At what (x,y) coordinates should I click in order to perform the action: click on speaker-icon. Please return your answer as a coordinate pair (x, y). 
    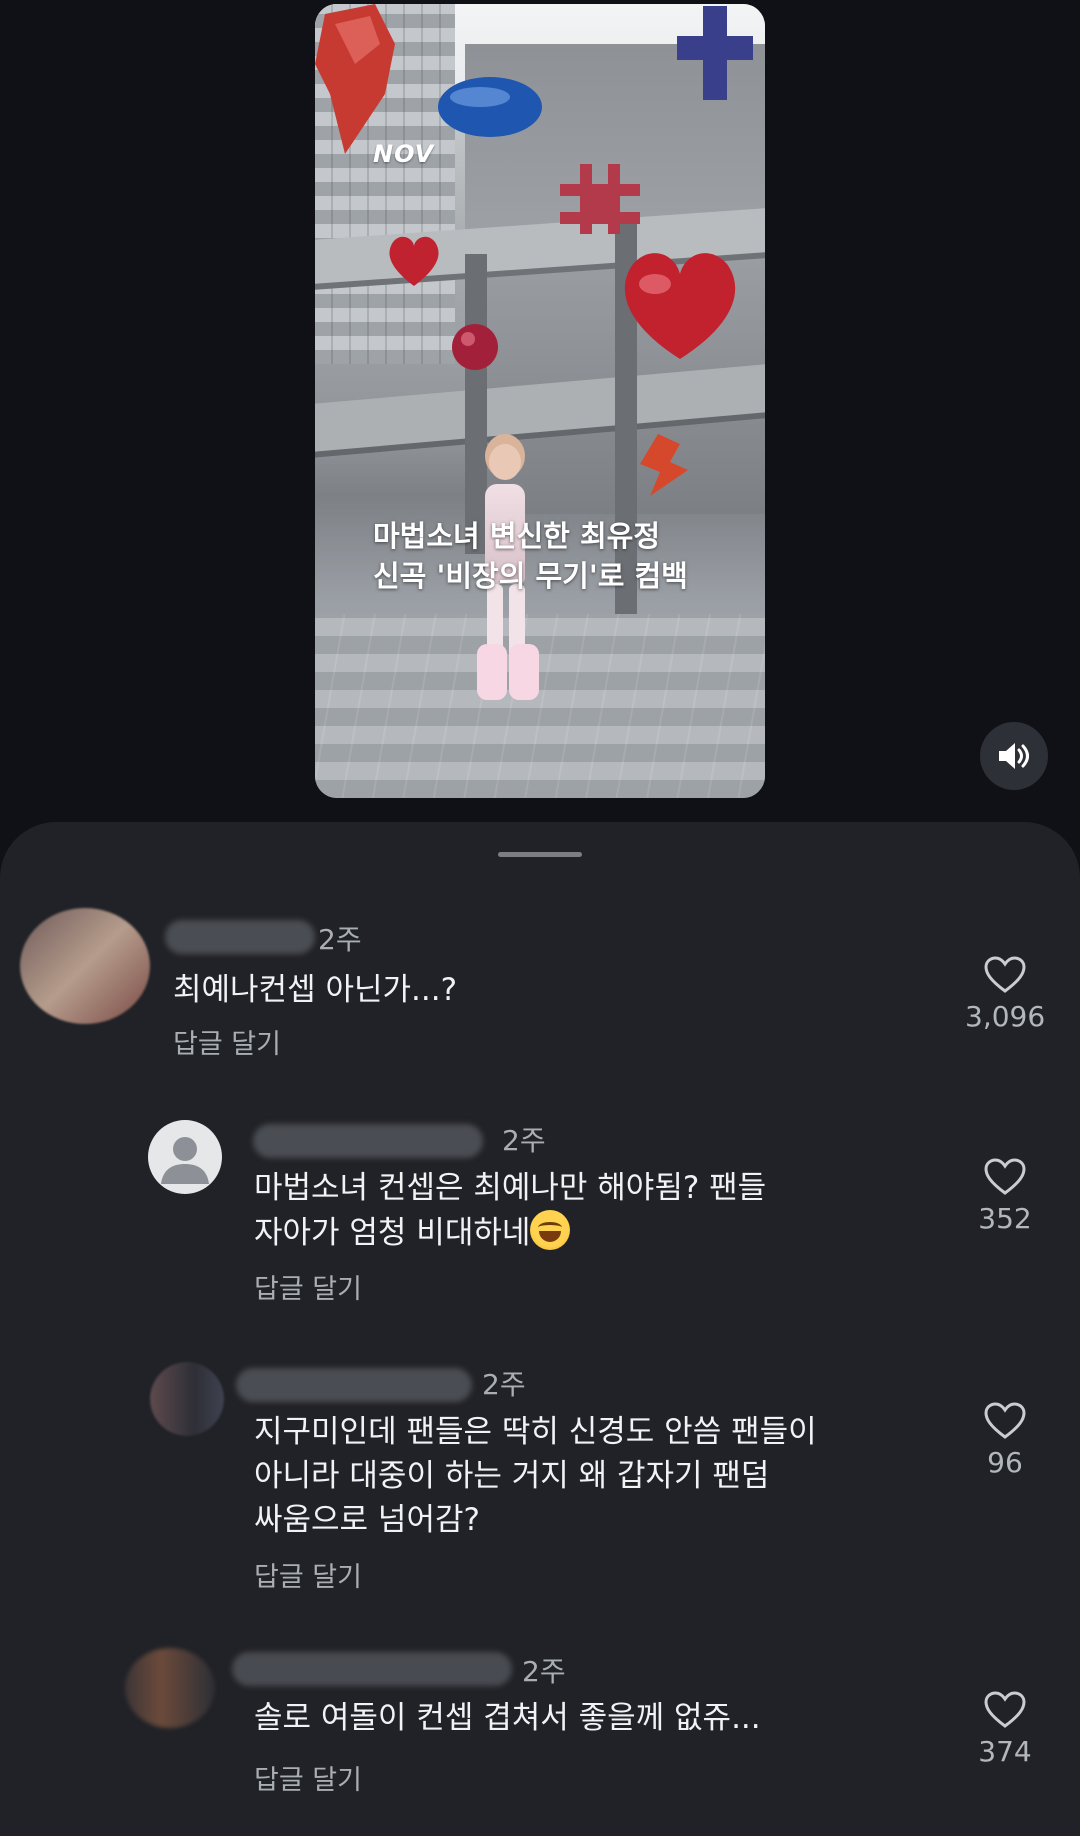
    Looking at the image, I should click on (1014, 756).